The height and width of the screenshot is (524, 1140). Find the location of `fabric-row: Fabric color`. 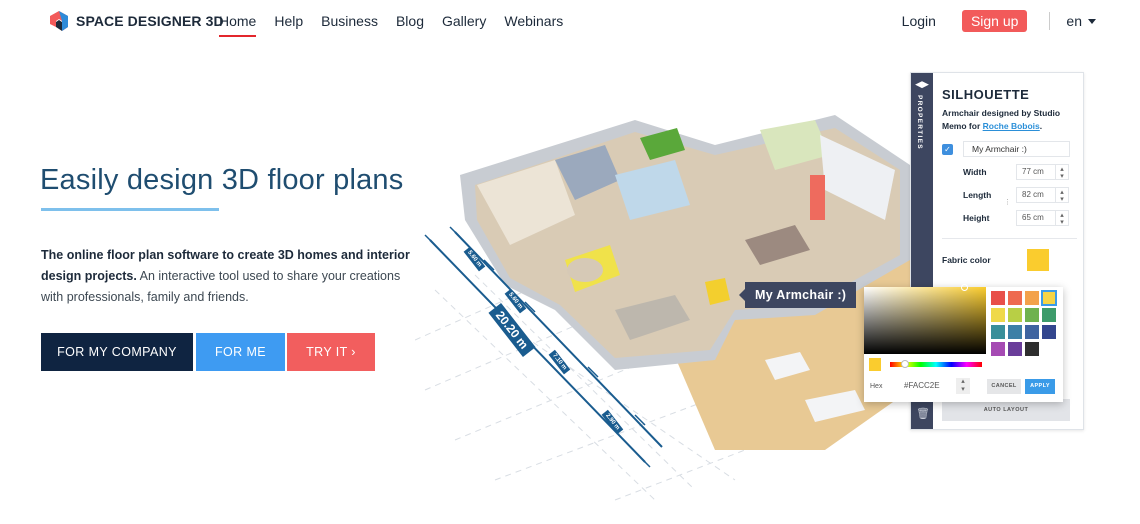

fabric-row: Fabric color is located at coordinates (1009, 260).